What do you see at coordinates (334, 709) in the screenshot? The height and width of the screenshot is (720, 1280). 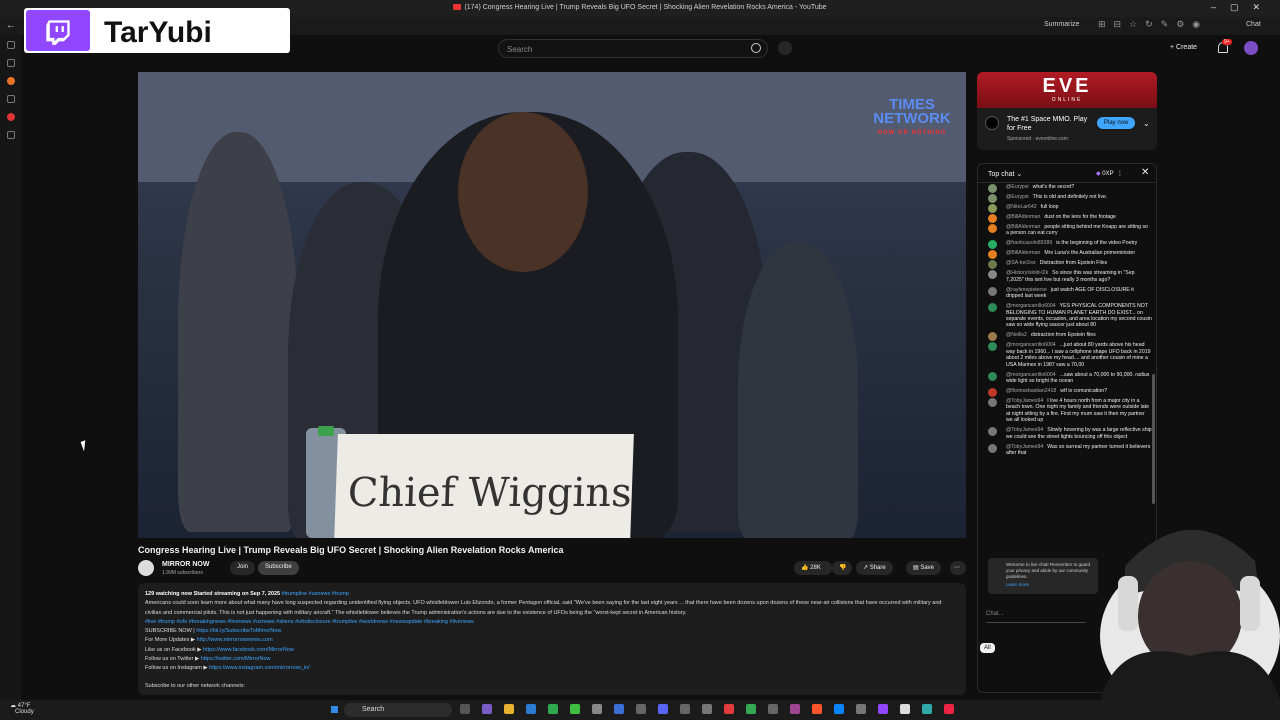 I see `windows-start-icon` at bounding box center [334, 709].